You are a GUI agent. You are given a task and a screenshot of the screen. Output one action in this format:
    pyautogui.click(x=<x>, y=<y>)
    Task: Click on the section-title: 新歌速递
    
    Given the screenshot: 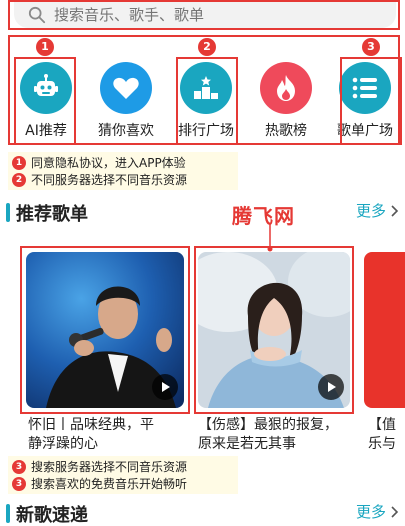 What is the action you would take?
    pyautogui.click(x=52, y=515)
    